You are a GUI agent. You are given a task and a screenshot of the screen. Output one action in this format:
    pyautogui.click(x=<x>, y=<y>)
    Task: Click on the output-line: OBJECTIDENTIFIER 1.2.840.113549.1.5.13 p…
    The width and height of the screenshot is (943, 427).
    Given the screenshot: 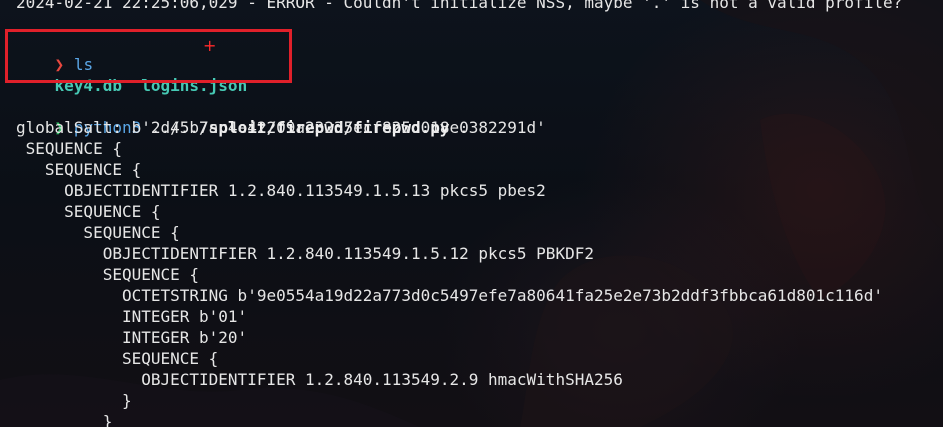 What is the action you would take?
    pyautogui.click(x=281, y=190)
    